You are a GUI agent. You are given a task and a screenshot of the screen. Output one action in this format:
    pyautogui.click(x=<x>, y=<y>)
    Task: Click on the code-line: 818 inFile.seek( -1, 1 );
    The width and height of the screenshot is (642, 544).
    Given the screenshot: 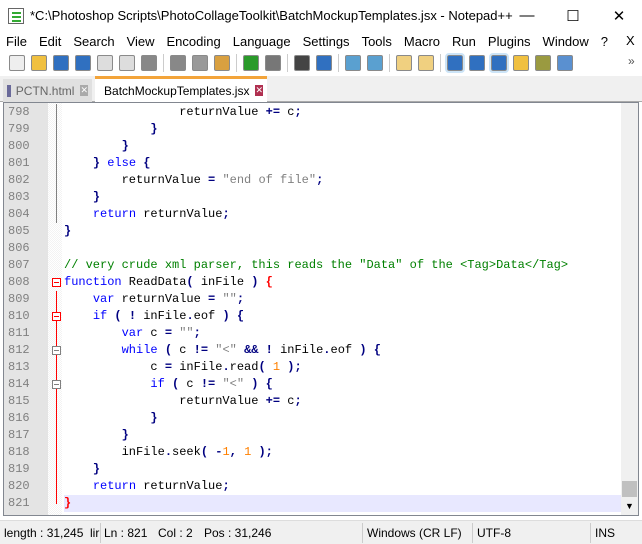 What is the action you would take?
    pyautogui.click(x=314, y=452)
    